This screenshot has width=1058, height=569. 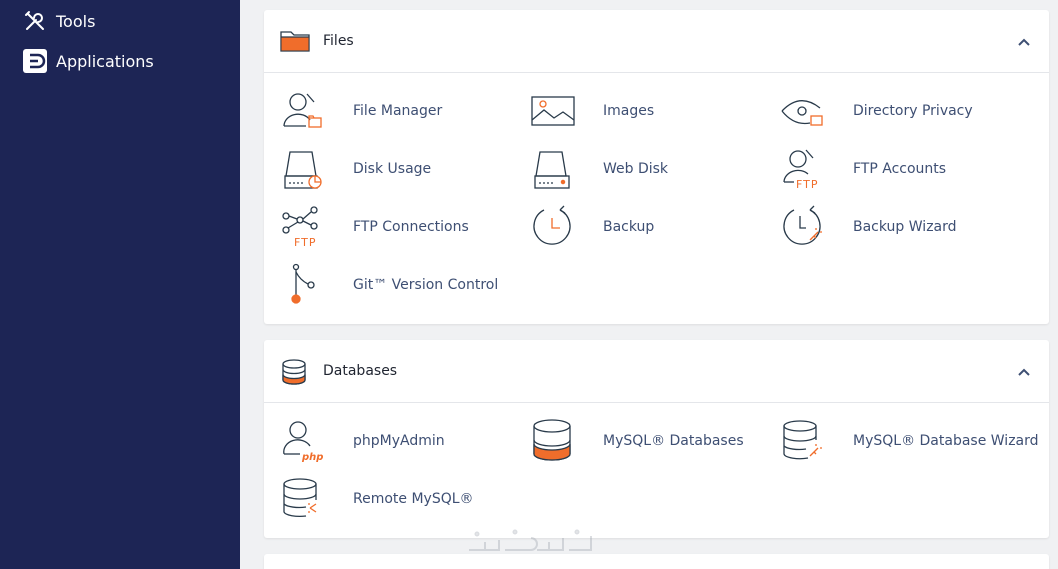 I want to click on item-label: MySQL® Database Wizard, so click(x=946, y=441).